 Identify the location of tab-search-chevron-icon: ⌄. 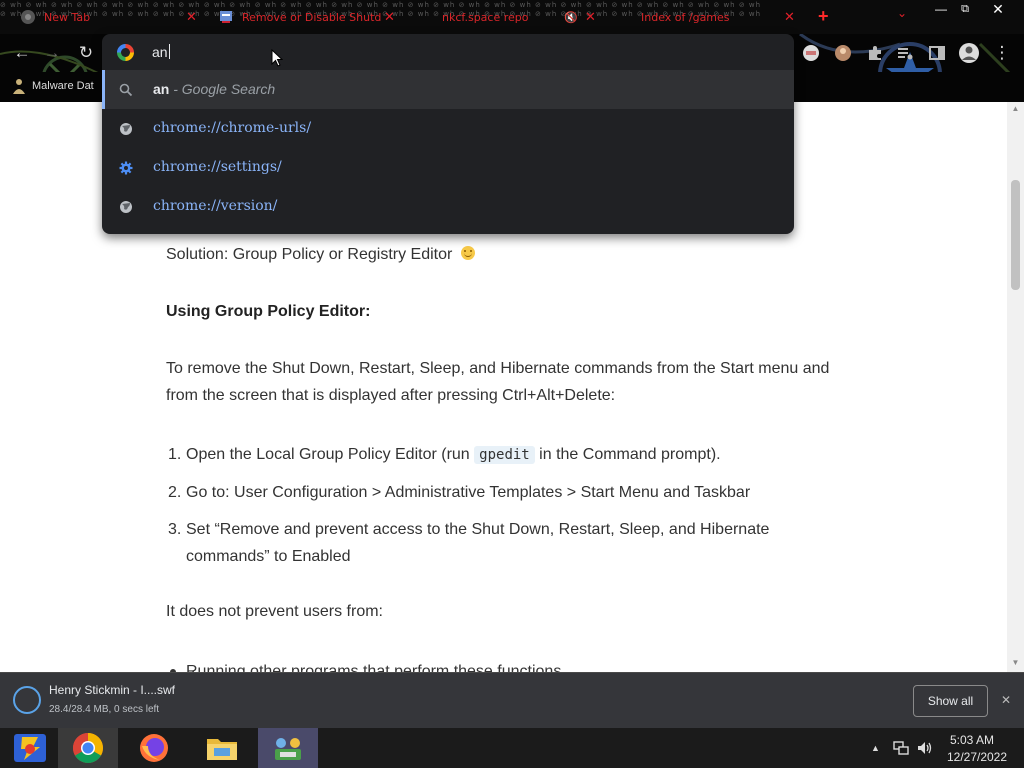
(902, 13).